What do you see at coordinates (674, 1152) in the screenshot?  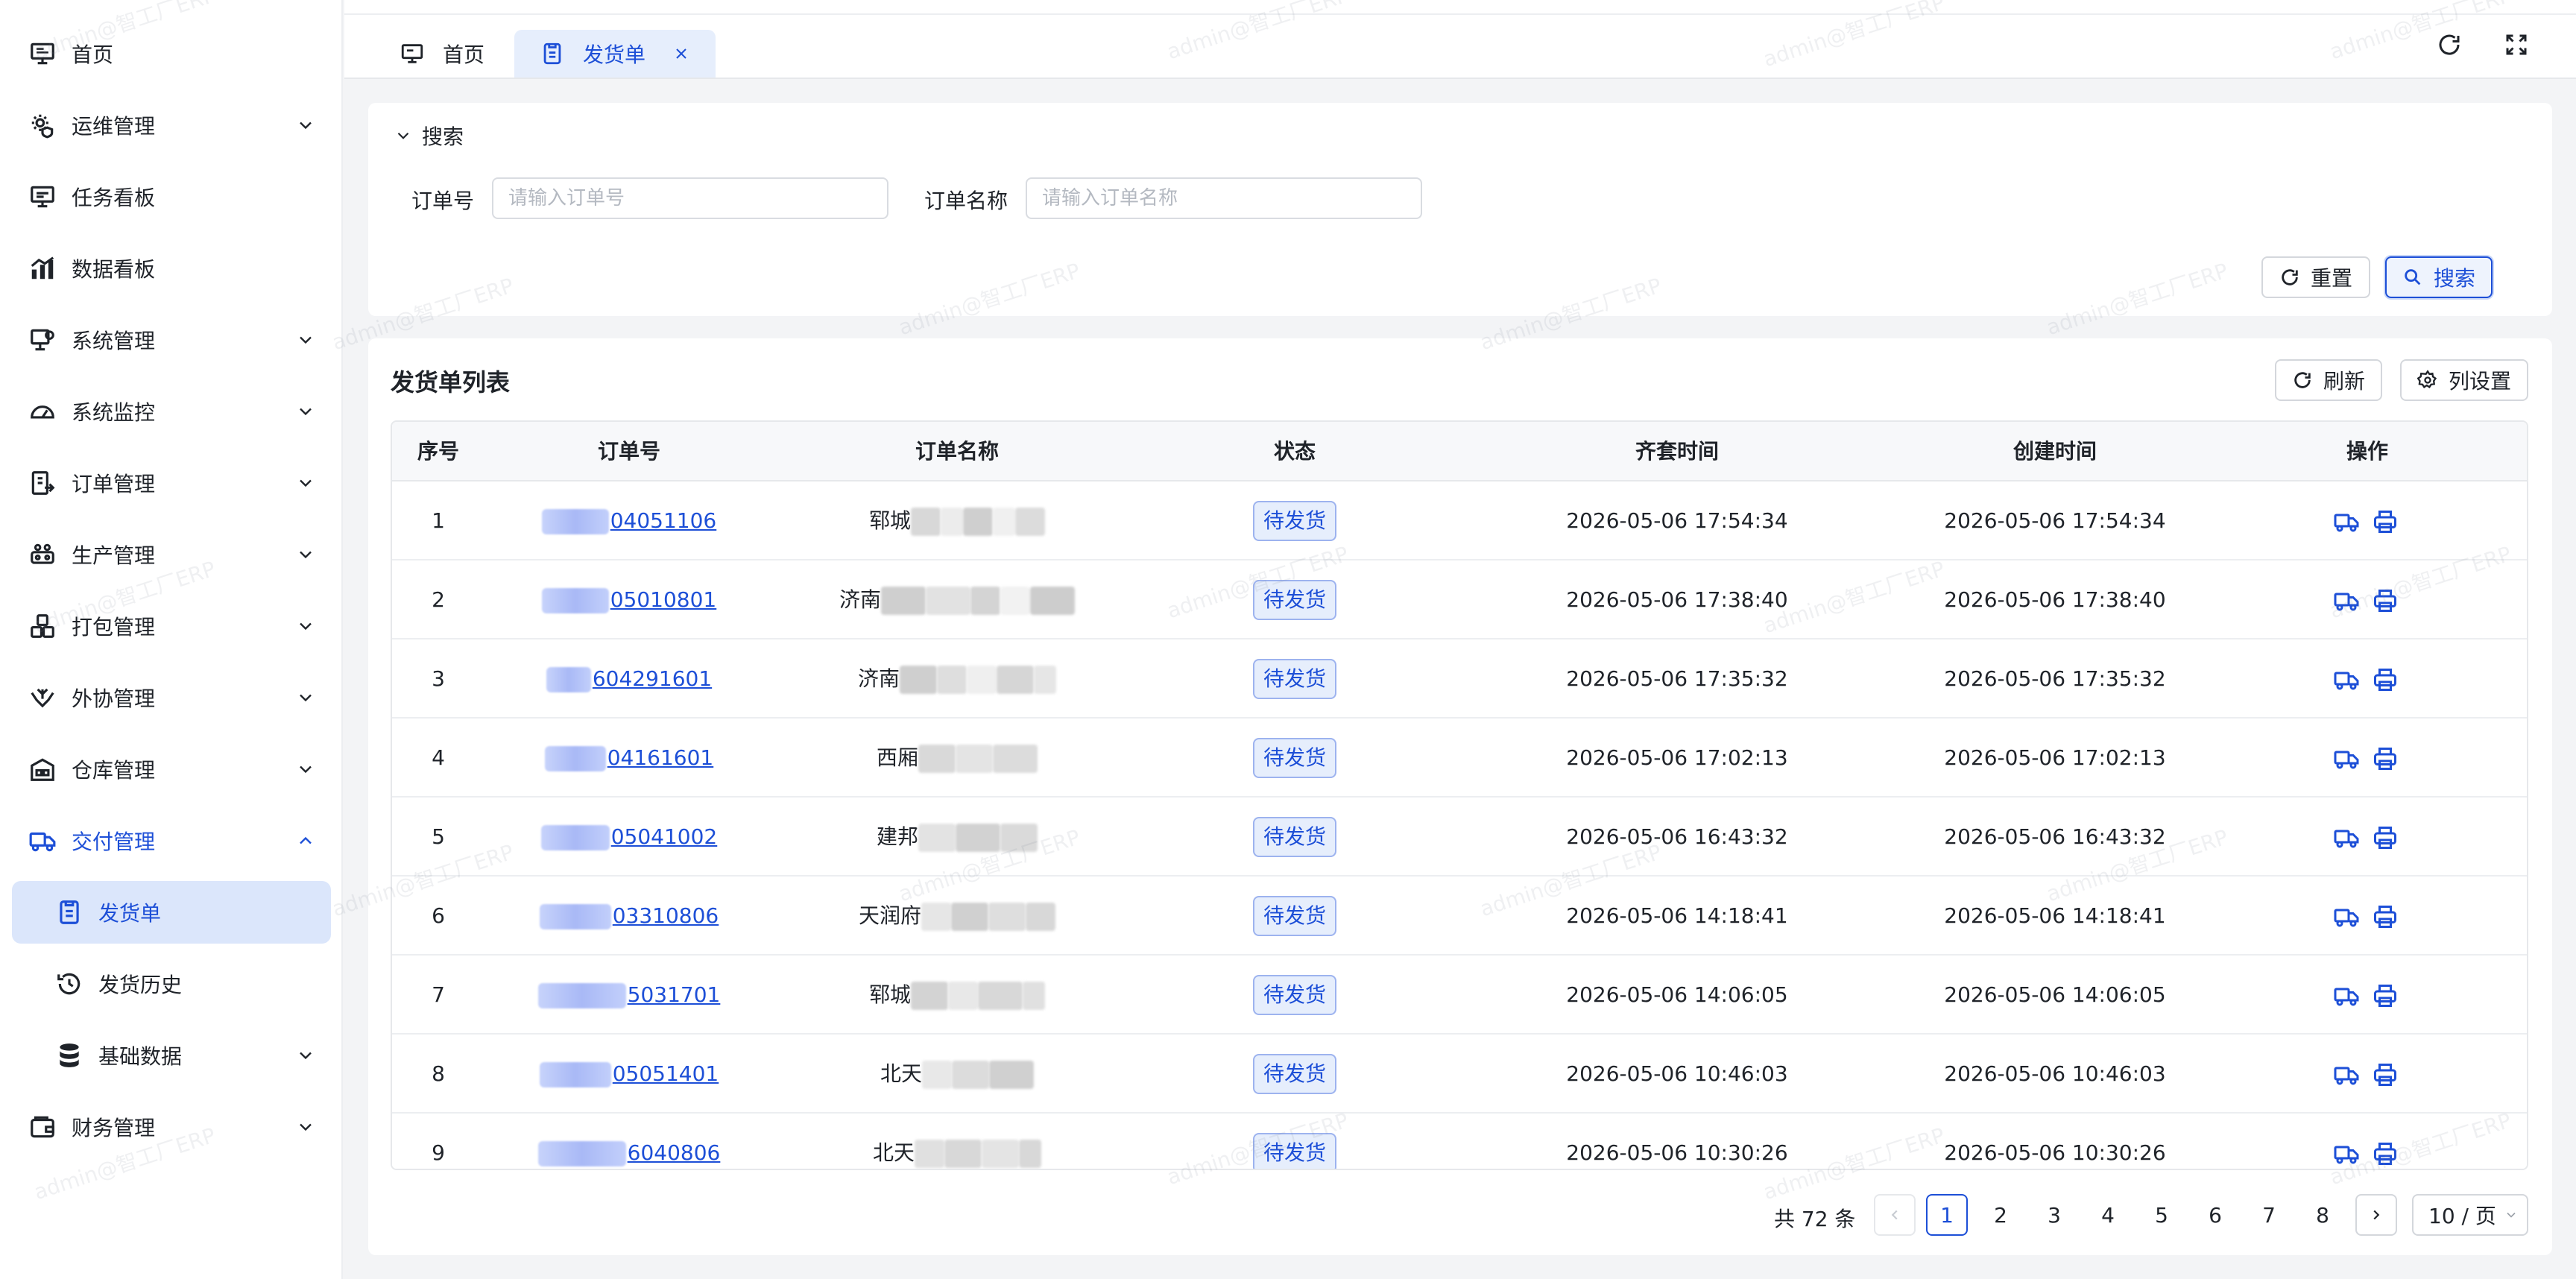 I see `order-no-link: 6040806` at bounding box center [674, 1152].